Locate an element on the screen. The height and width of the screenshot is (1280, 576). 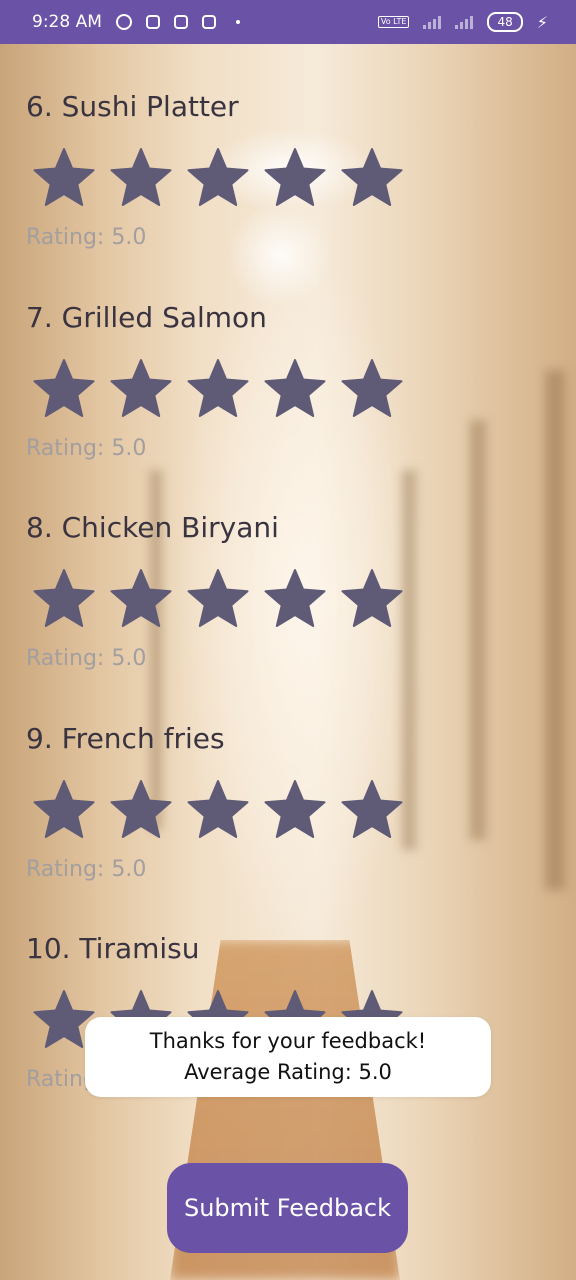
volte-badge: Vo LTE is located at coordinates (393, 22).